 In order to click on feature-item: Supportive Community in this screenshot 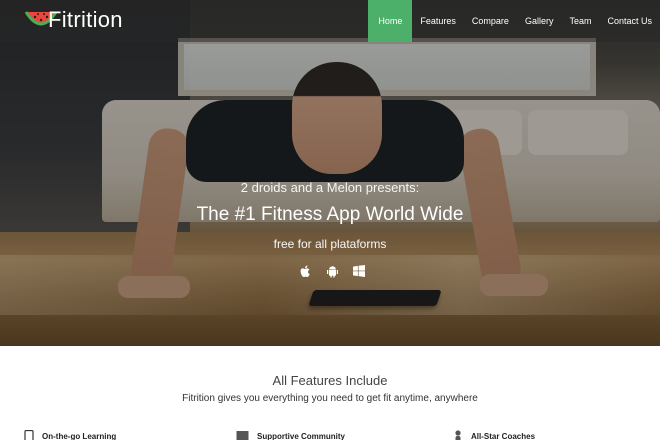, I will do `click(290, 435)`.